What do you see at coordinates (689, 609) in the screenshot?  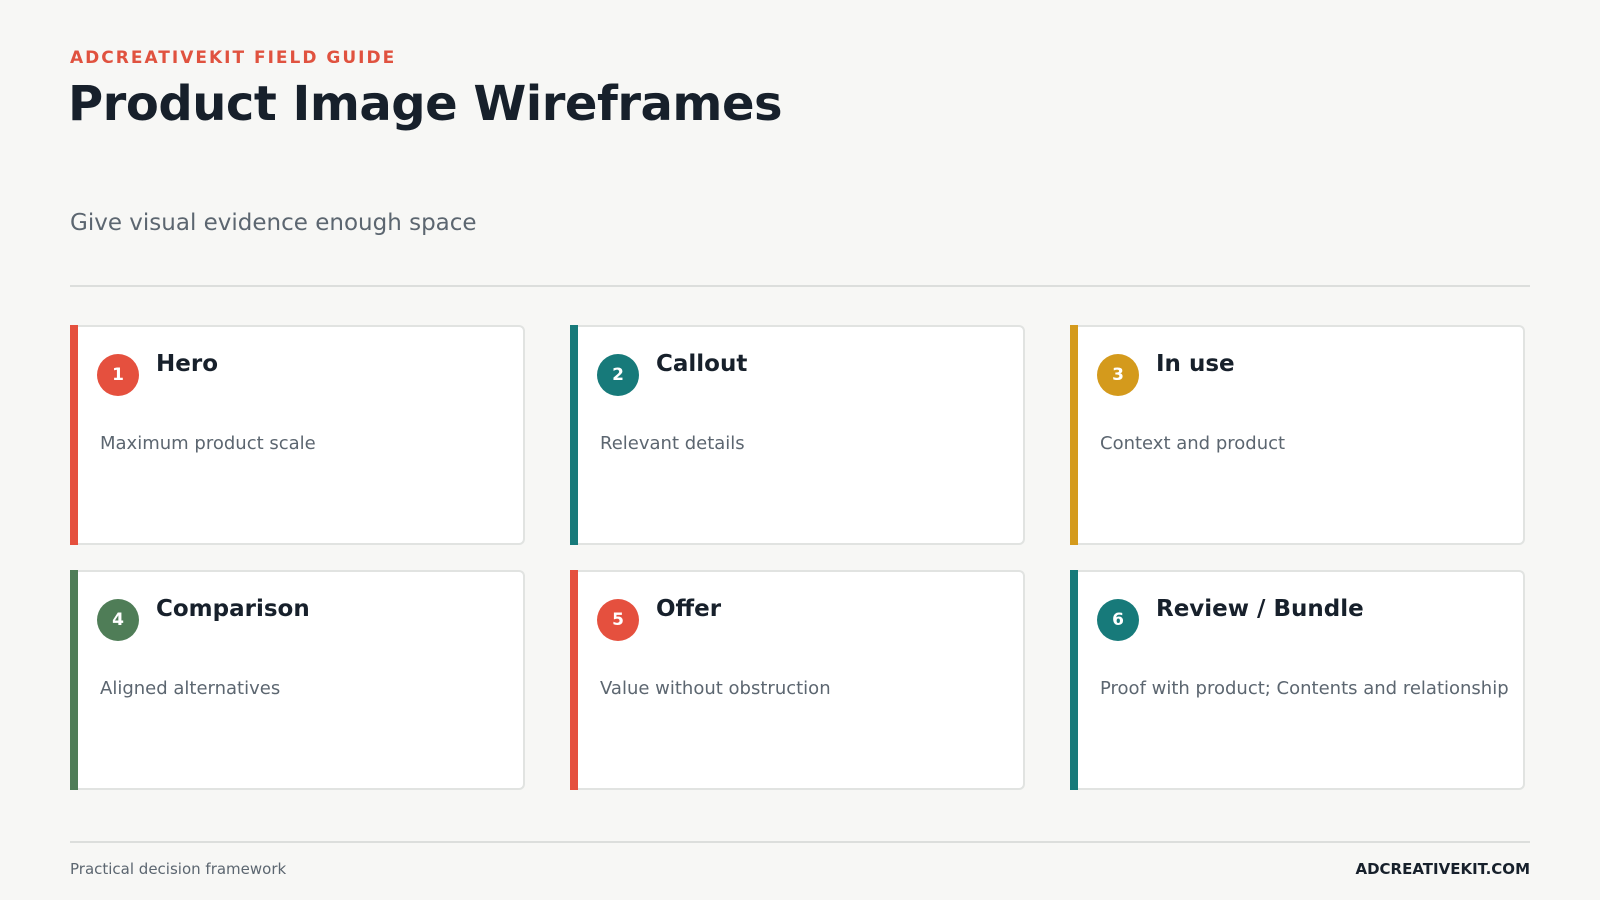 I see `card-title: Offer` at bounding box center [689, 609].